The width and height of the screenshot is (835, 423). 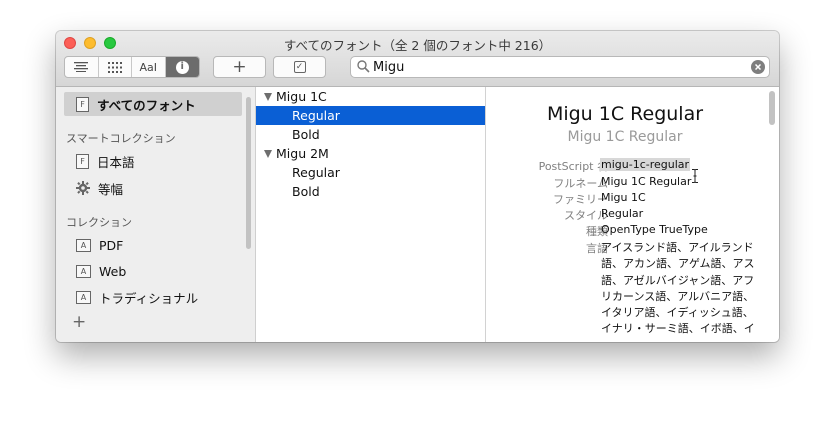 What do you see at coordinates (116, 162) in the screenshot?
I see `sidebar-item-label: 日本語` at bounding box center [116, 162].